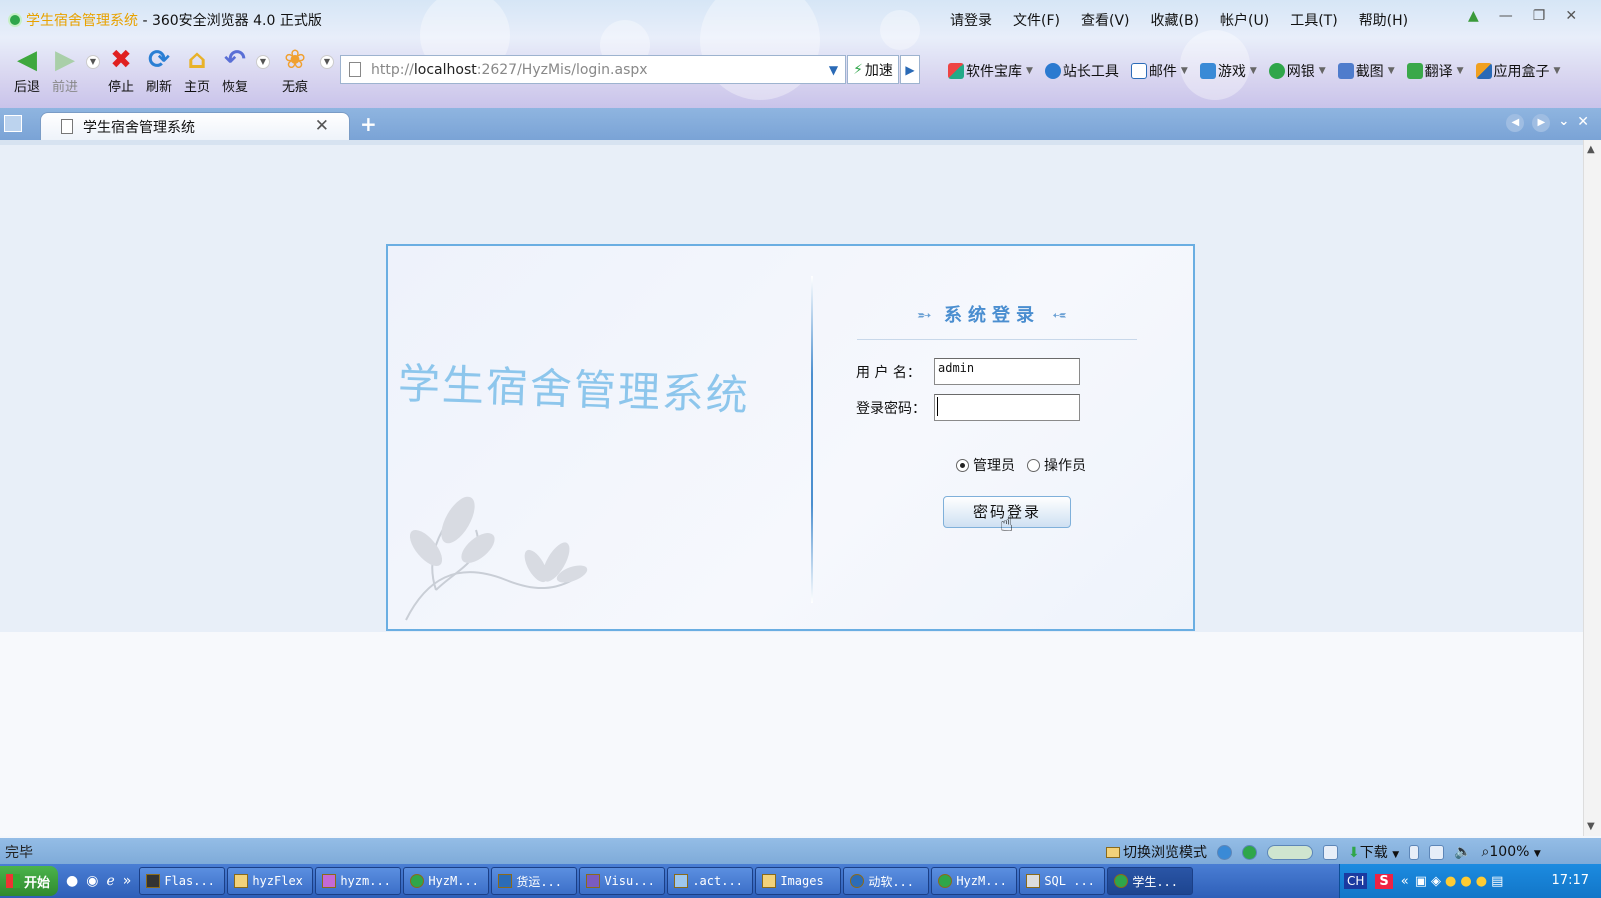  Describe the element at coordinates (92, 881) in the screenshot. I see `quicklaunch-browser-icon: ◉` at that location.